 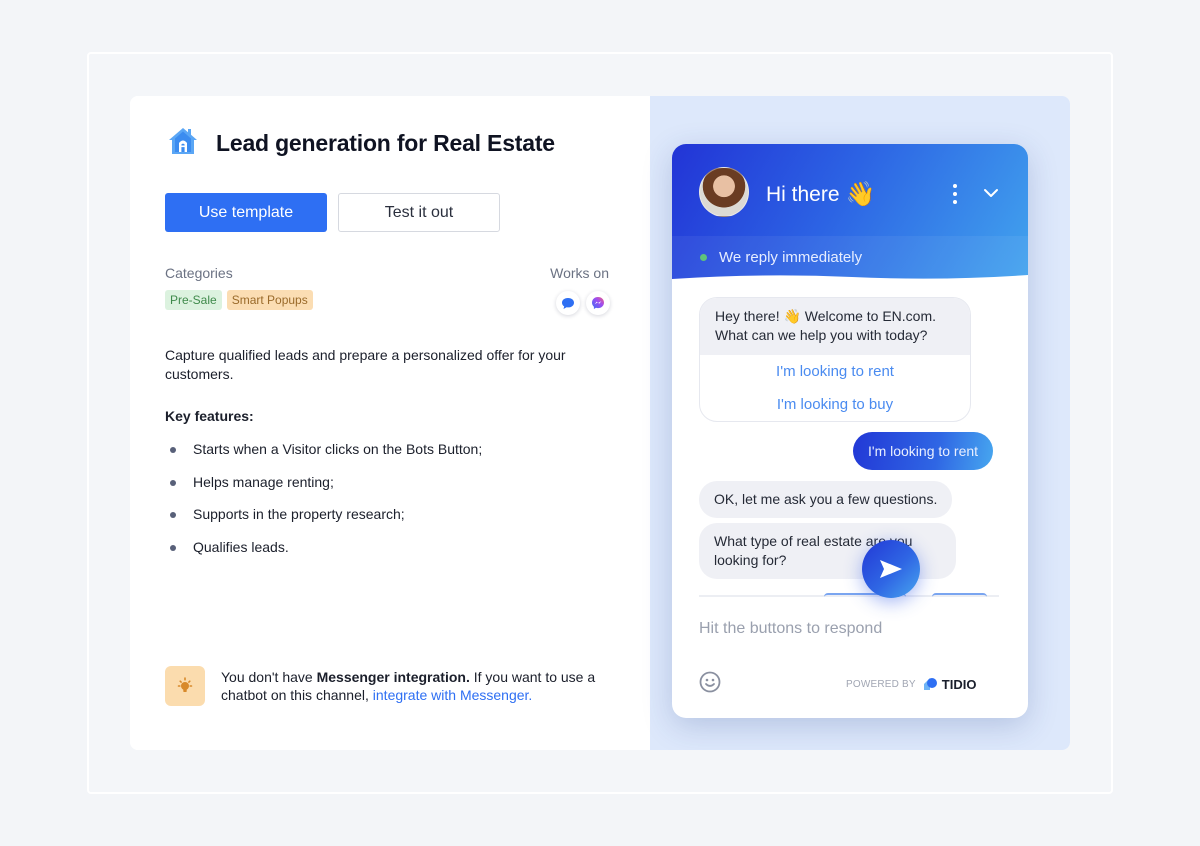 What do you see at coordinates (803, 194) in the screenshot?
I see `greeting-text: Hi there` at bounding box center [803, 194].